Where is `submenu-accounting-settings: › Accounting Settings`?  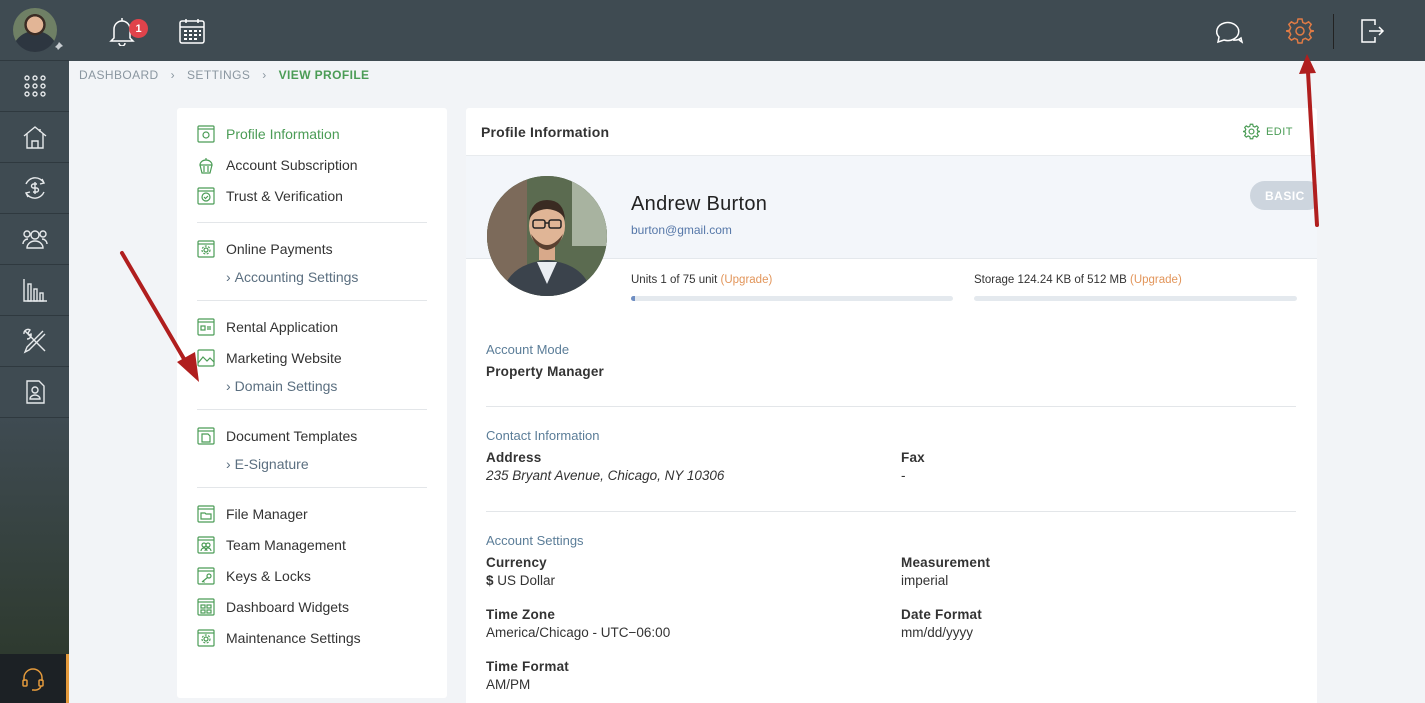 submenu-accounting-settings: › Accounting Settings is located at coordinates (312, 276).